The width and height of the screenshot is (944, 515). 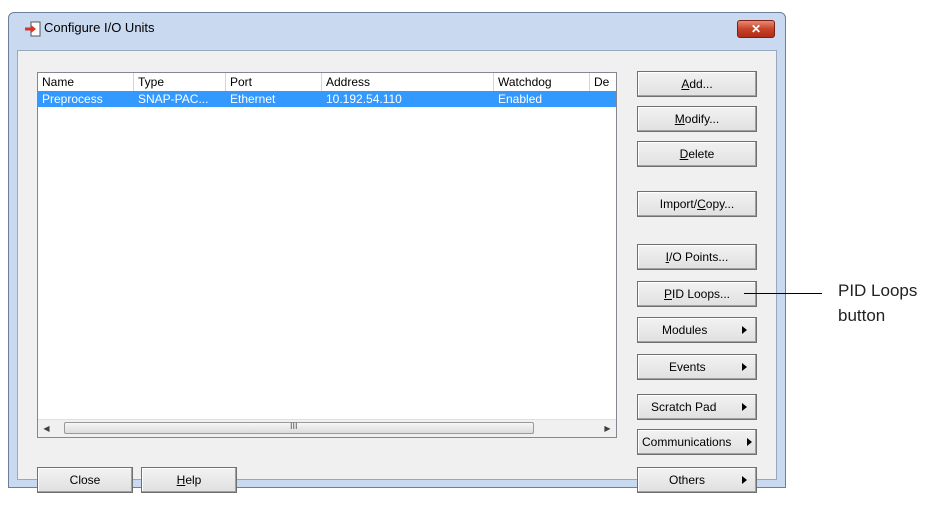 What do you see at coordinates (877, 303) in the screenshot?
I see `callout-annotation: PID Loops button` at bounding box center [877, 303].